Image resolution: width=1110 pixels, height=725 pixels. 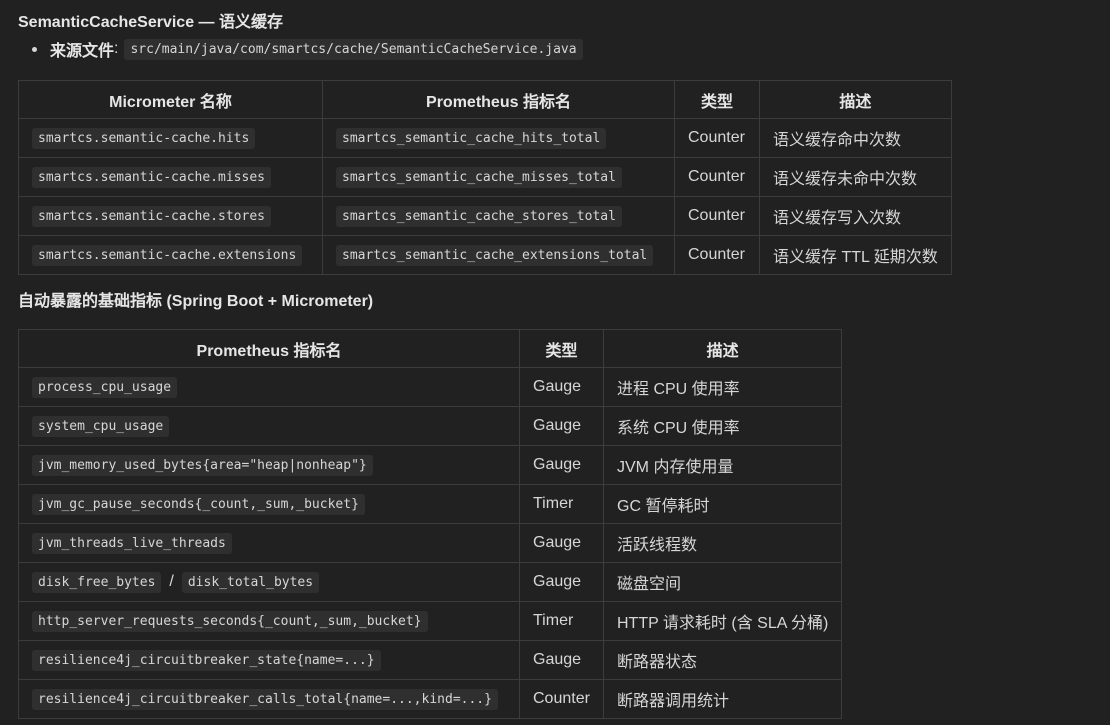 I want to click on description-cell: GC 暂停耗时, so click(x=722, y=504).